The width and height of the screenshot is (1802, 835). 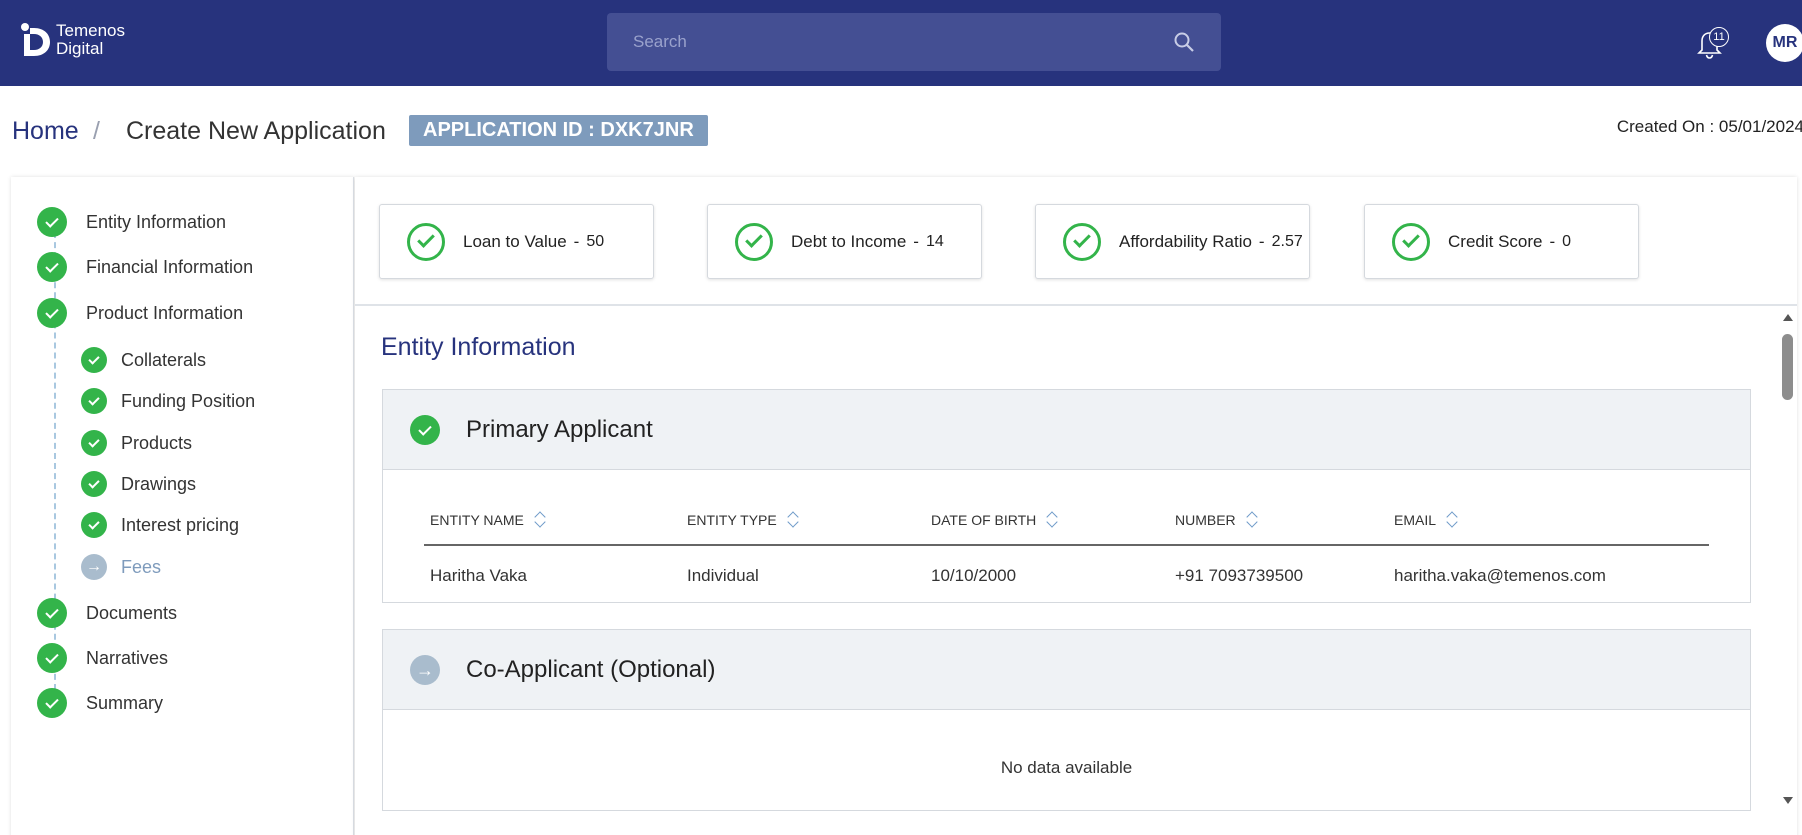 What do you see at coordinates (732, 520) in the screenshot?
I see `column-header-label: ENTITY TYPE` at bounding box center [732, 520].